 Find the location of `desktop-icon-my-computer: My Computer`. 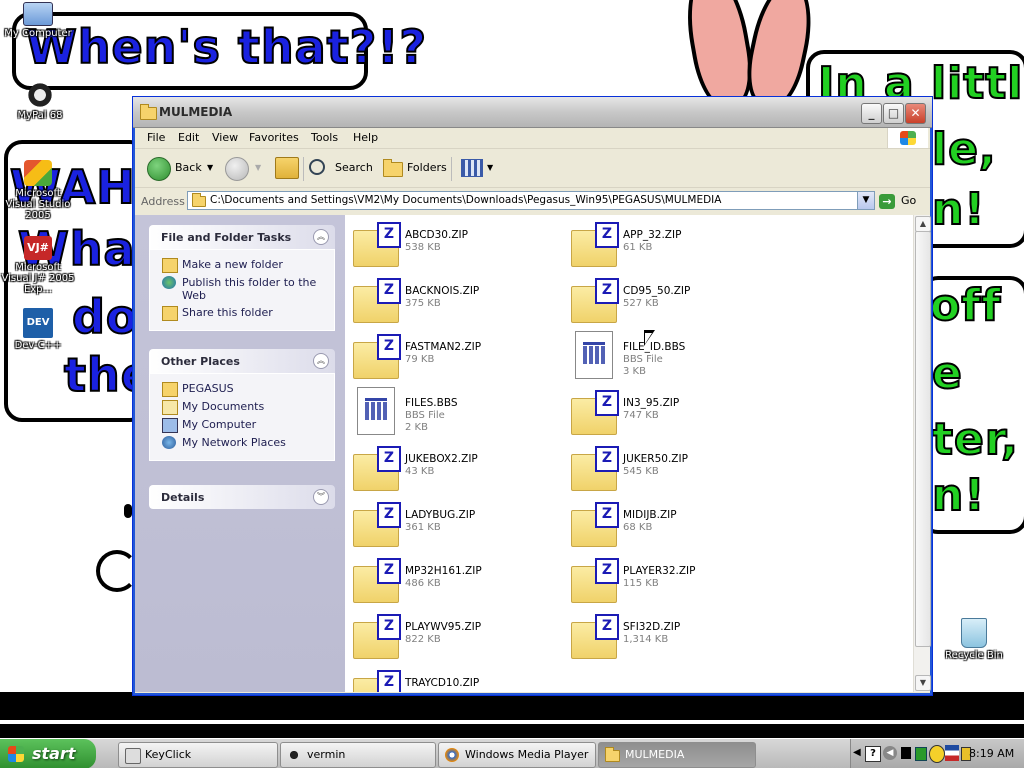

desktop-icon-my-computer: My Computer is located at coordinates (38, 20).